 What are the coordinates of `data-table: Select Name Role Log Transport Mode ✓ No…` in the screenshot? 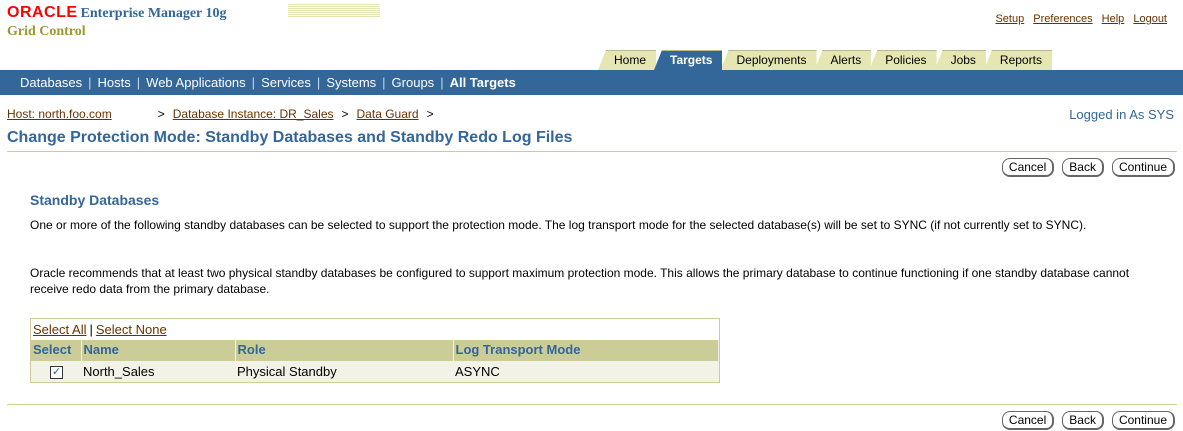 It's located at (375, 361).